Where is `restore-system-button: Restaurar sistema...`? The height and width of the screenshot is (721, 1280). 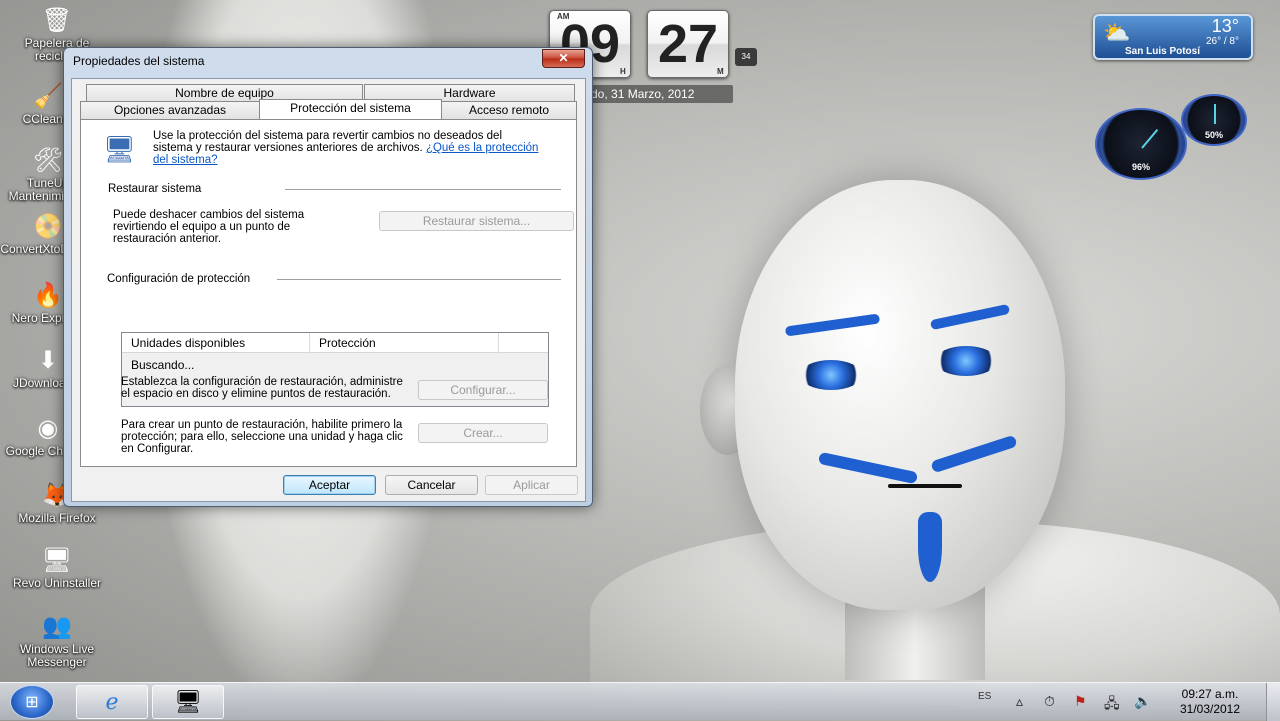 restore-system-button: Restaurar sistema... is located at coordinates (476, 221).